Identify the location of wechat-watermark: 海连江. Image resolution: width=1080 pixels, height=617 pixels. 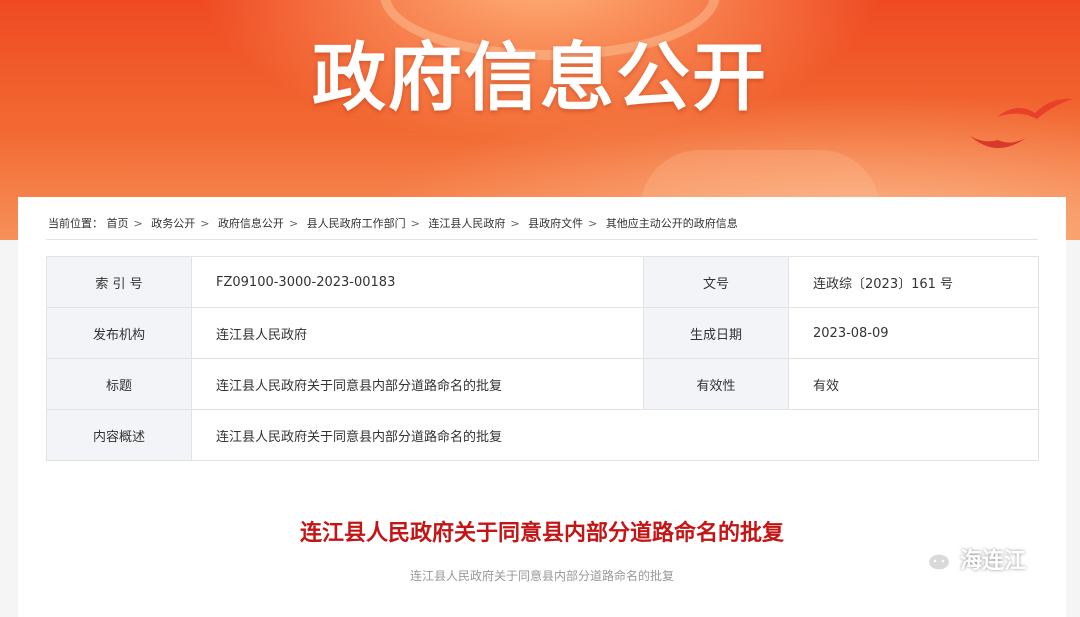
(969, 559).